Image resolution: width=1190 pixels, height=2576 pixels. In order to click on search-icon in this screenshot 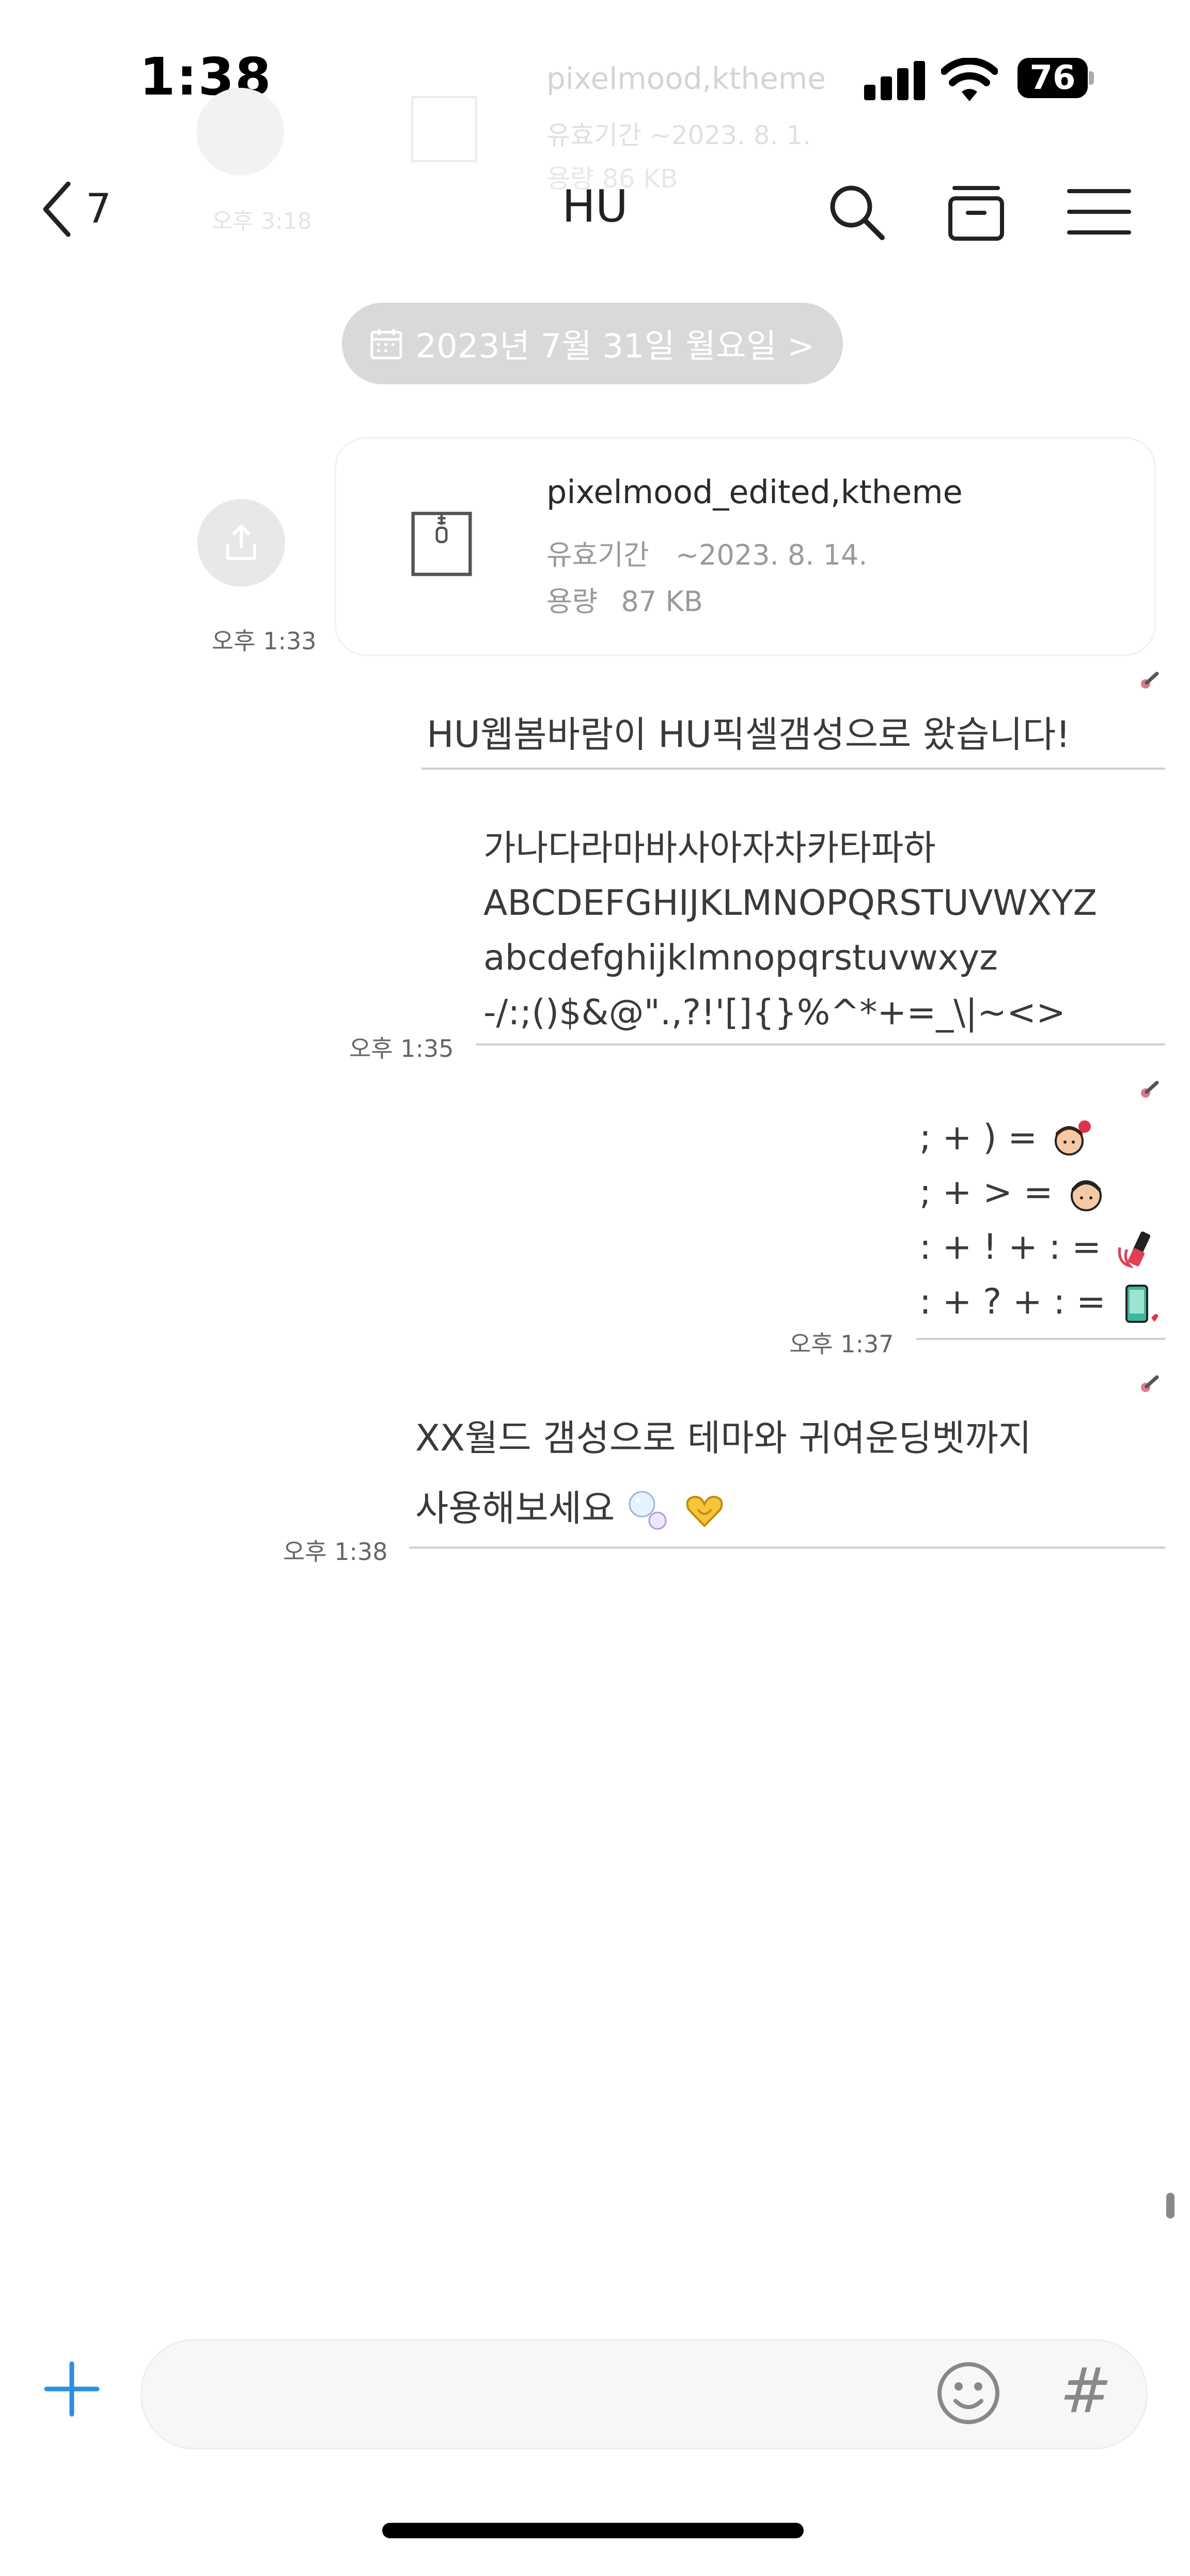, I will do `click(857, 212)`.